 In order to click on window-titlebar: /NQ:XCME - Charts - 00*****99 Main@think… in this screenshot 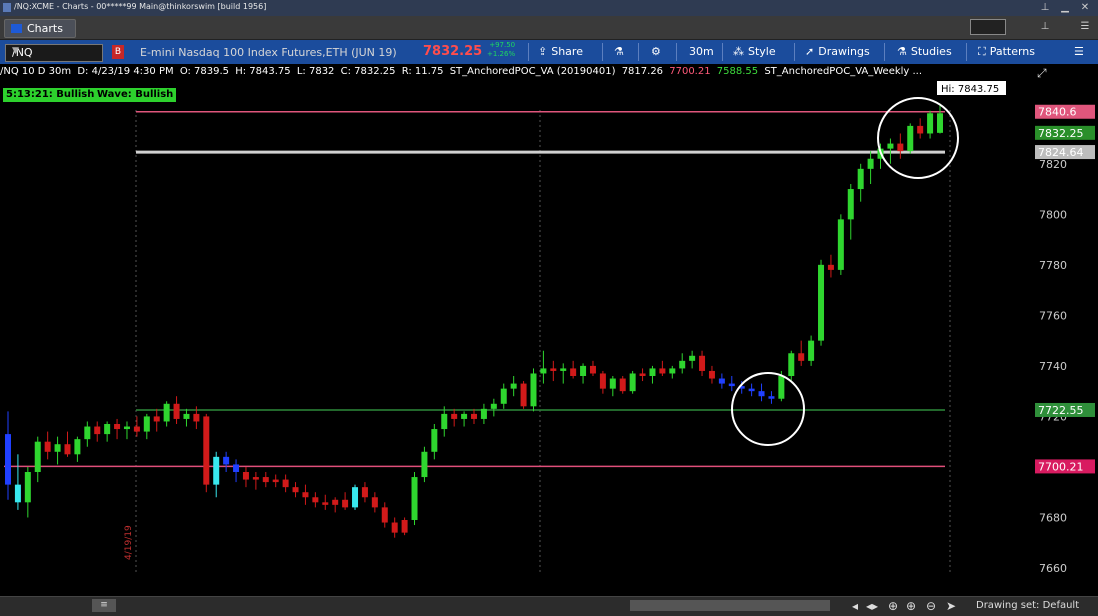, I will do `click(549, 8)`.